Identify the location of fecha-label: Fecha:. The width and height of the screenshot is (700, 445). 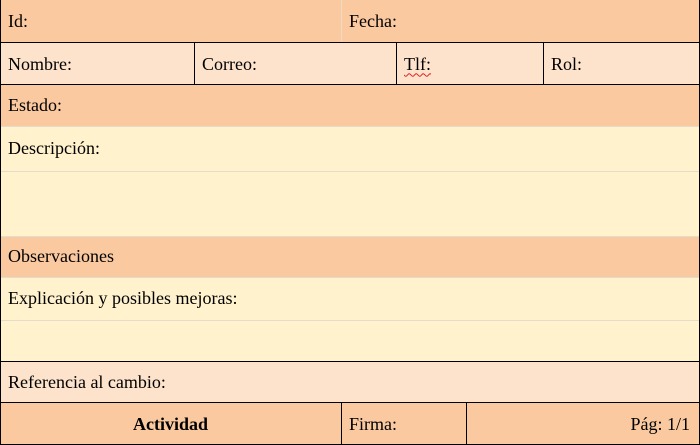
(373, 21).